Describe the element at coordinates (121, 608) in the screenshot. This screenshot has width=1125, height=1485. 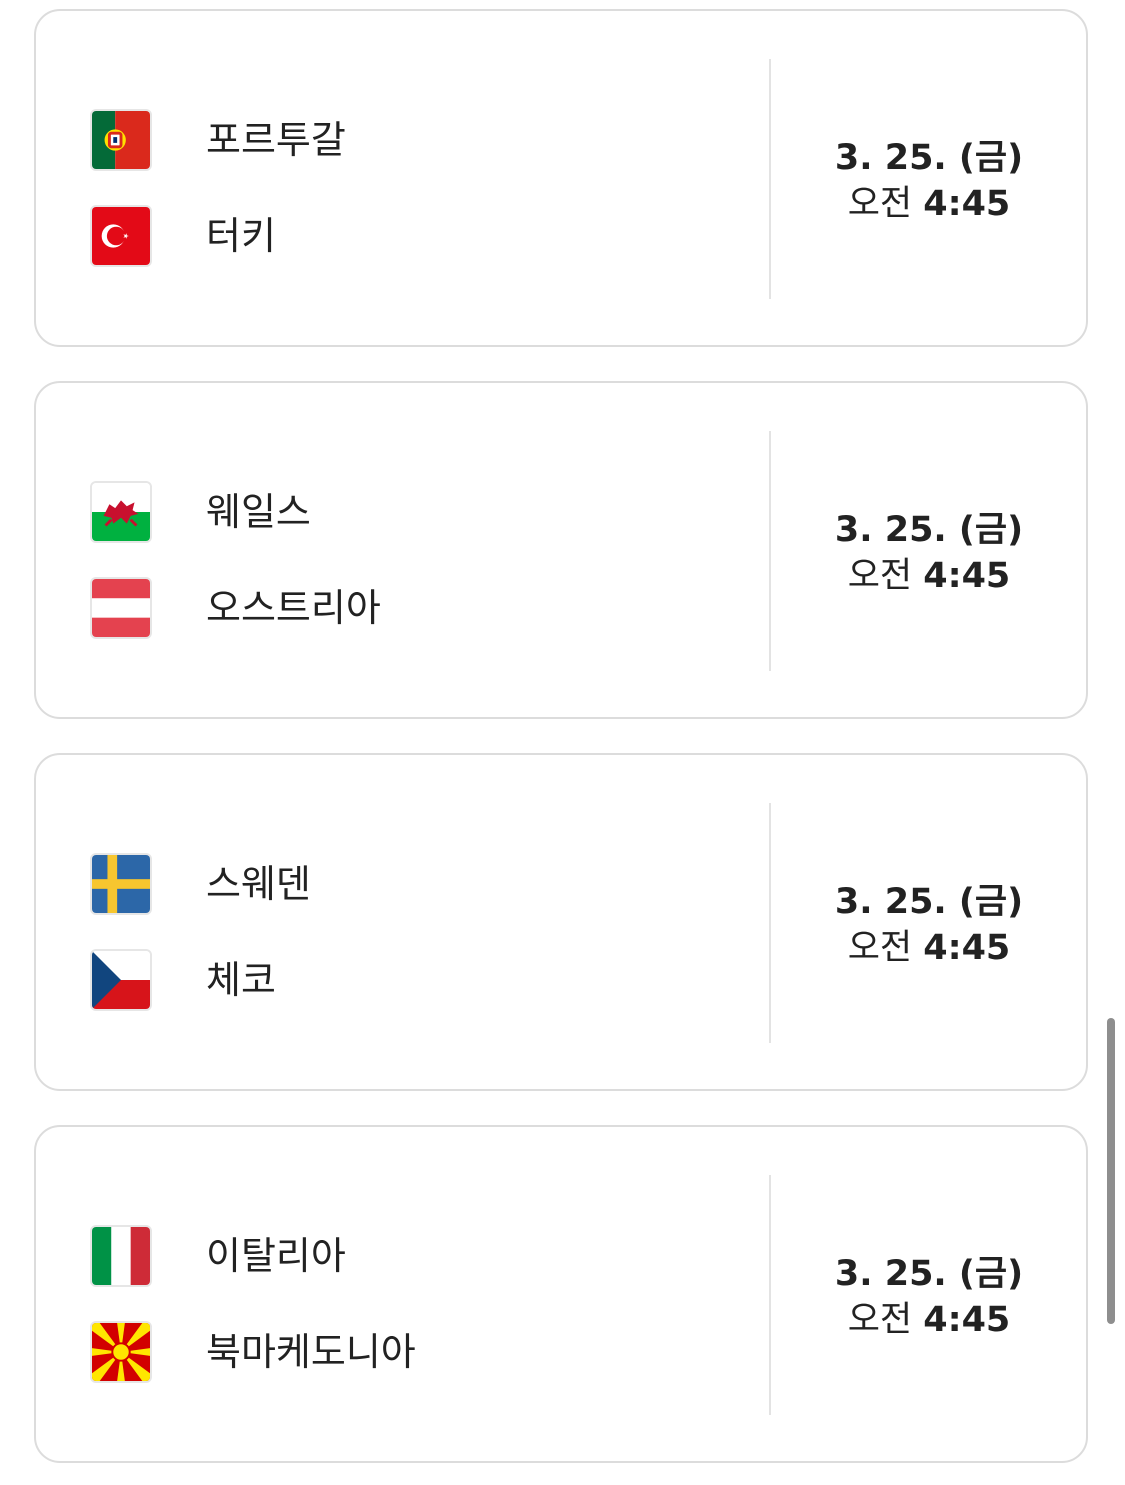
I see `austria-flag-icon` at that location.